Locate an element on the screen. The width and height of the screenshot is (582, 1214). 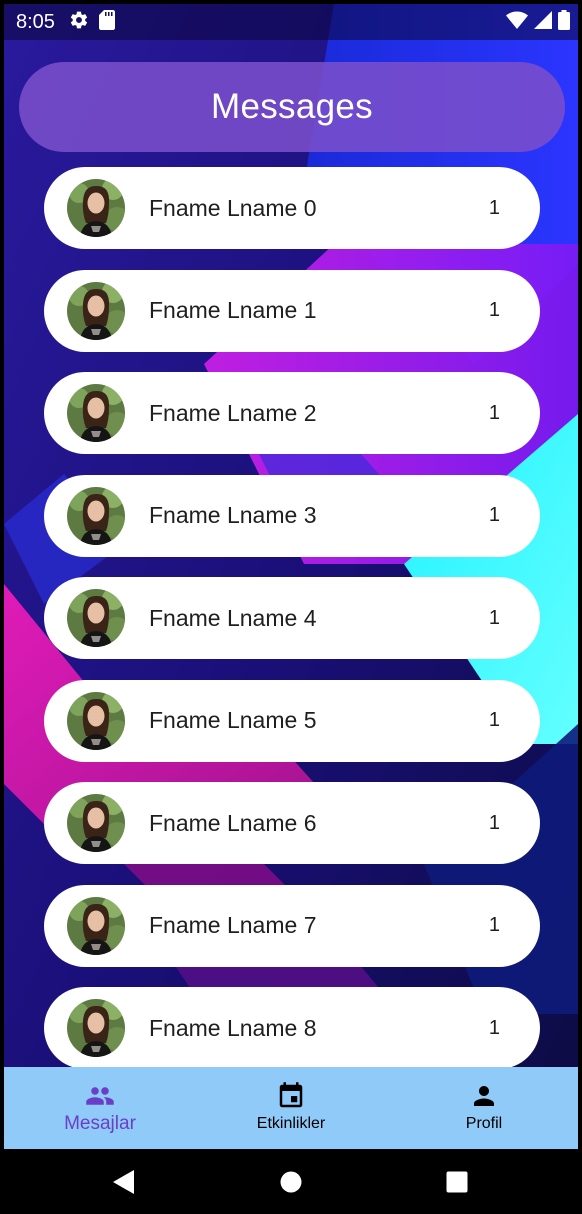
message-list-item: Fname Lname 5 1 is located at coordinates (292, 720).